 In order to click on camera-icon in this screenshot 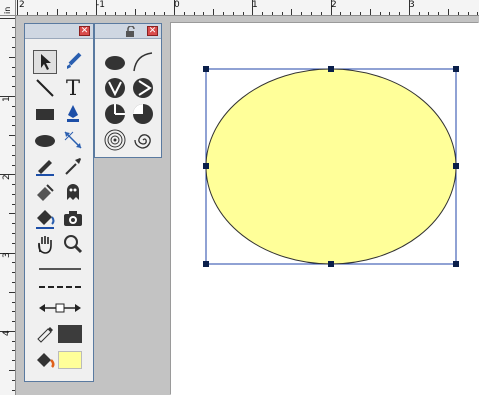, I will do `click(73, 218)`.